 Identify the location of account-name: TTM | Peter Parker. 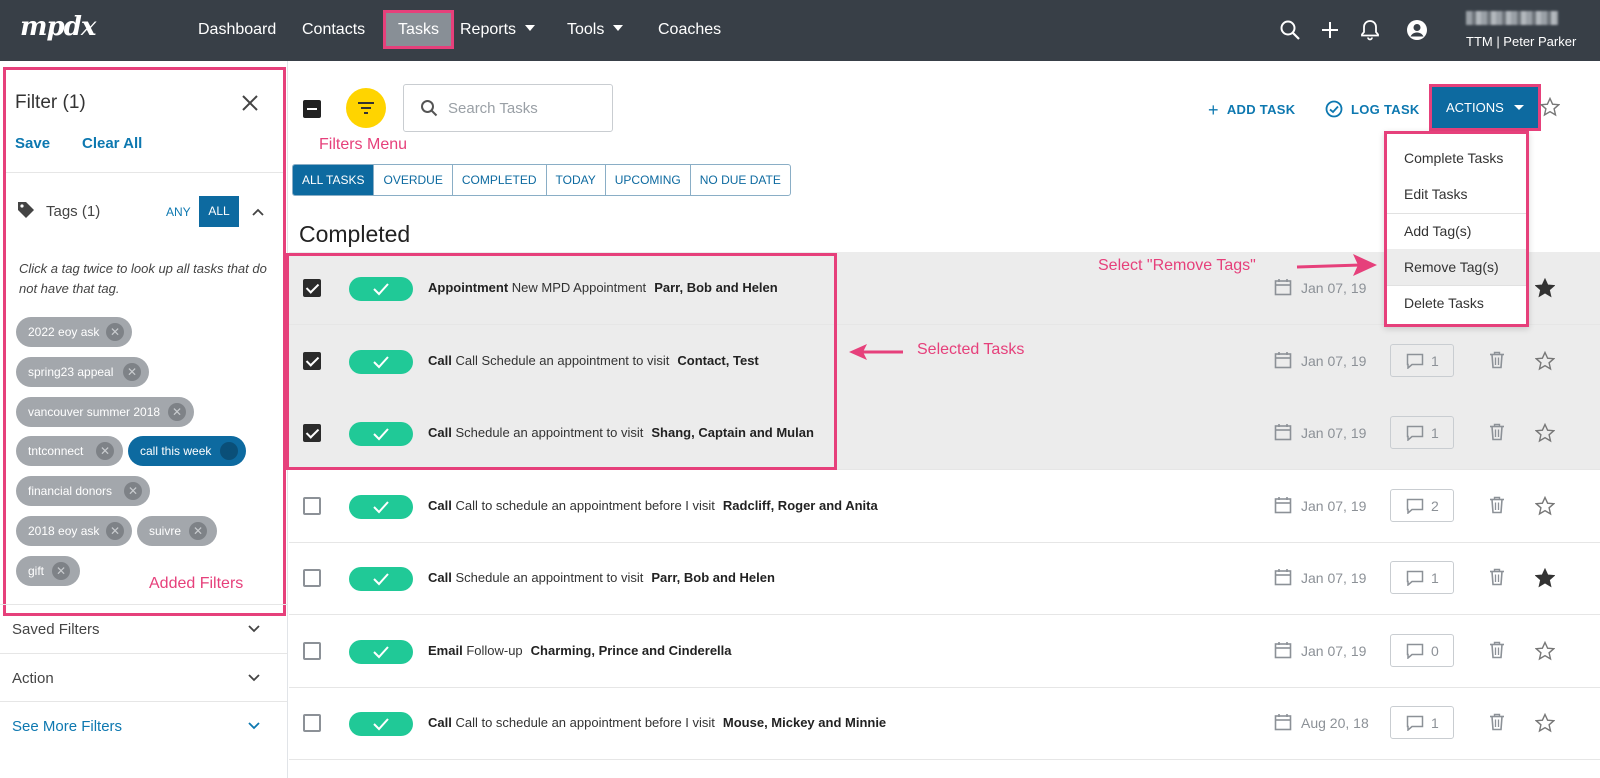
(1521, 41).